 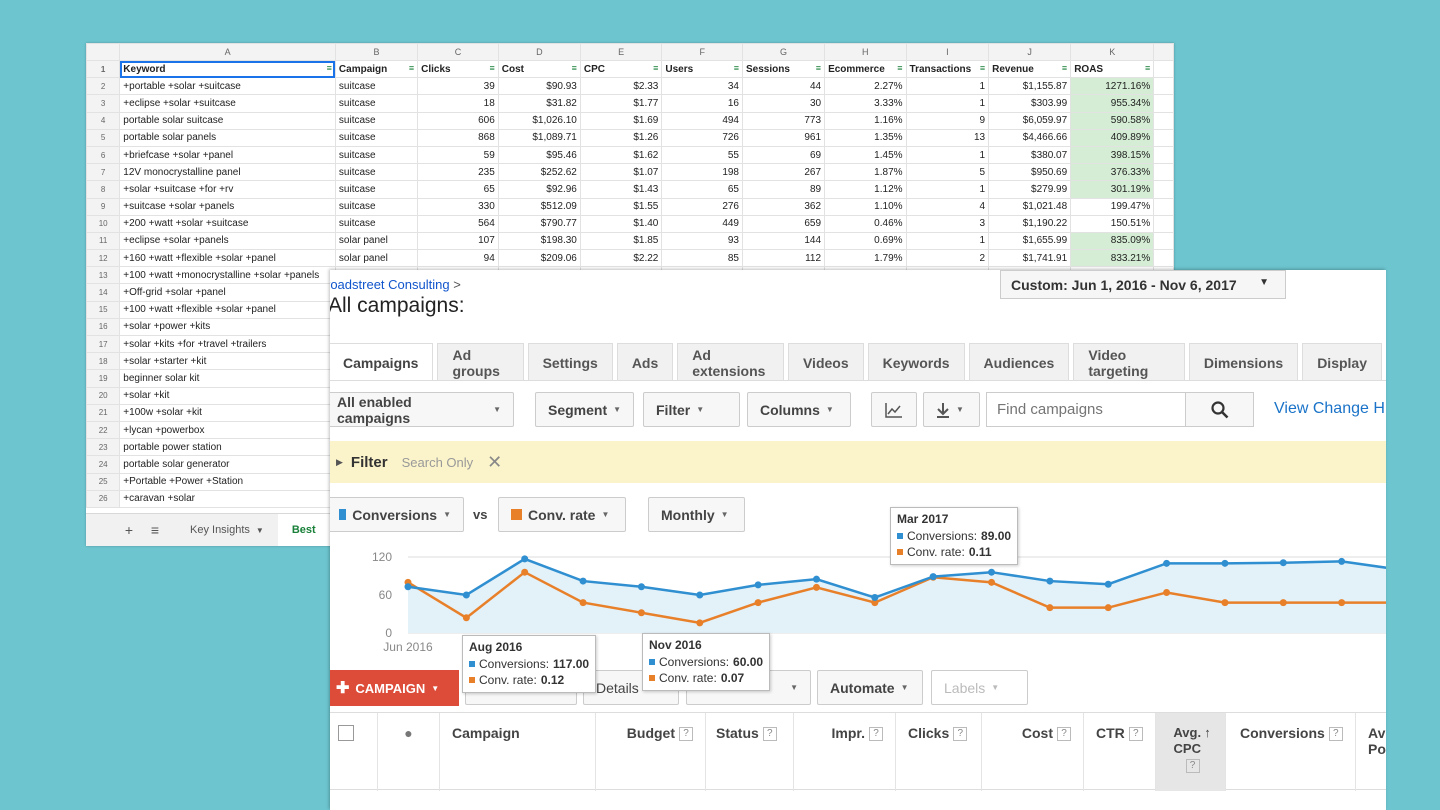 I want to click on column-letter: D, so click(x=539, y=52).